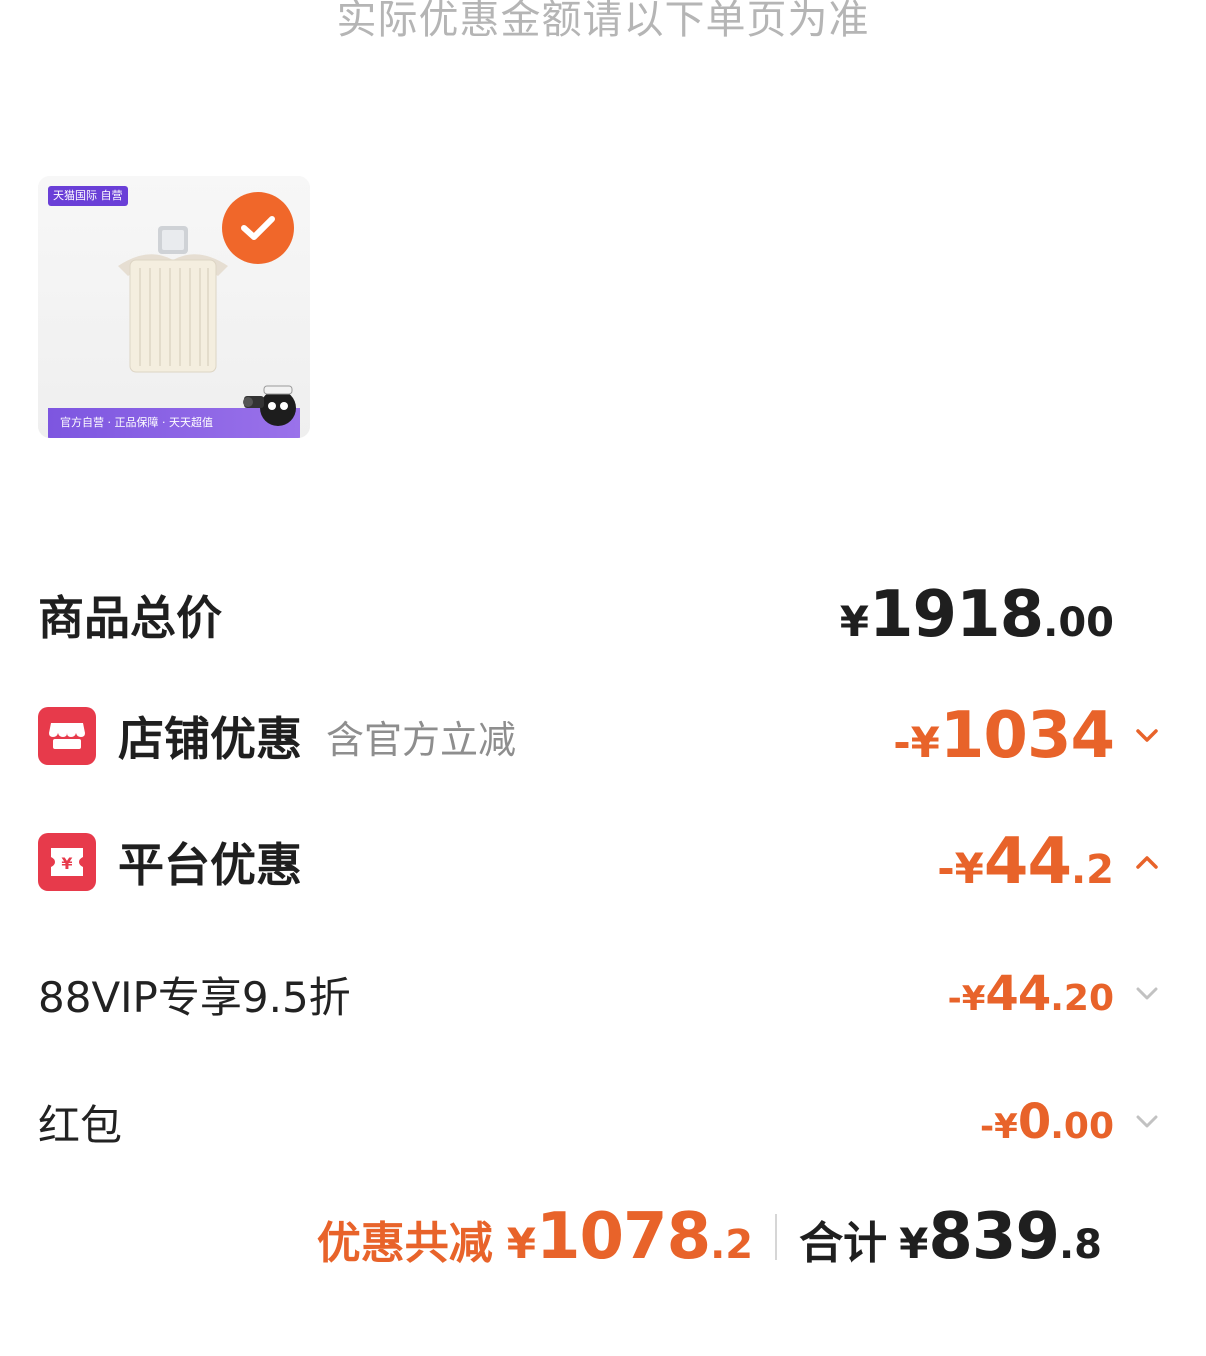  I want to click on total-saving-currency: ¥, so click(521, 1243).